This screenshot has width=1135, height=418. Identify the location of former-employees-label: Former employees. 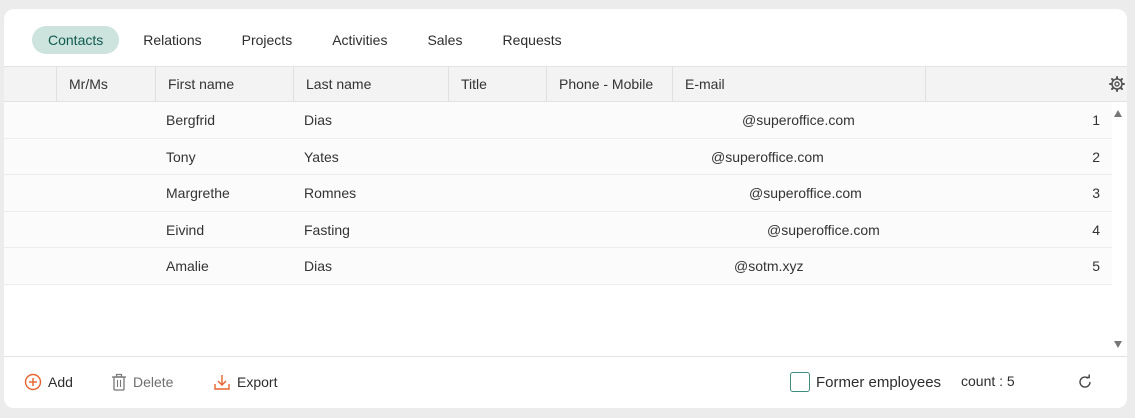
(879, 382).